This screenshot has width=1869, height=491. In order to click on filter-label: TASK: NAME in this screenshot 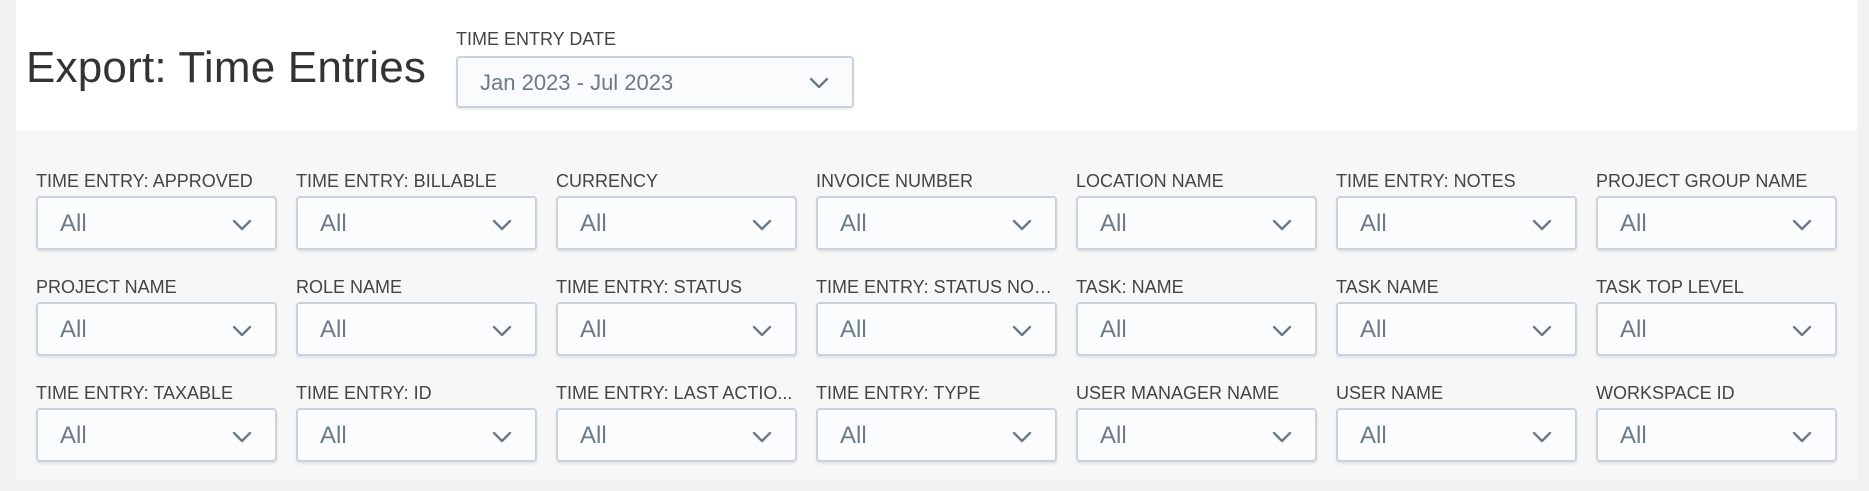, I will do `click(1130, 287)`.